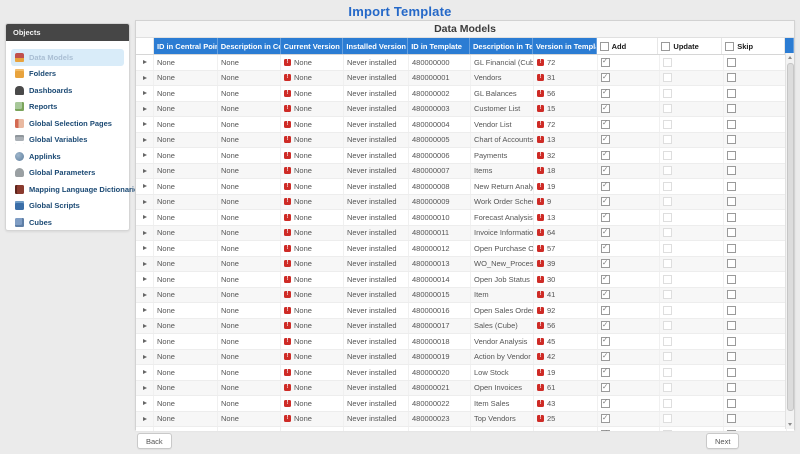 Image resolution: width=800 pixels, height=454 pixels. What do you see at coordinates (692, 170) in the screenshot?
I see `update-cell` at bounding box center [692, 170].